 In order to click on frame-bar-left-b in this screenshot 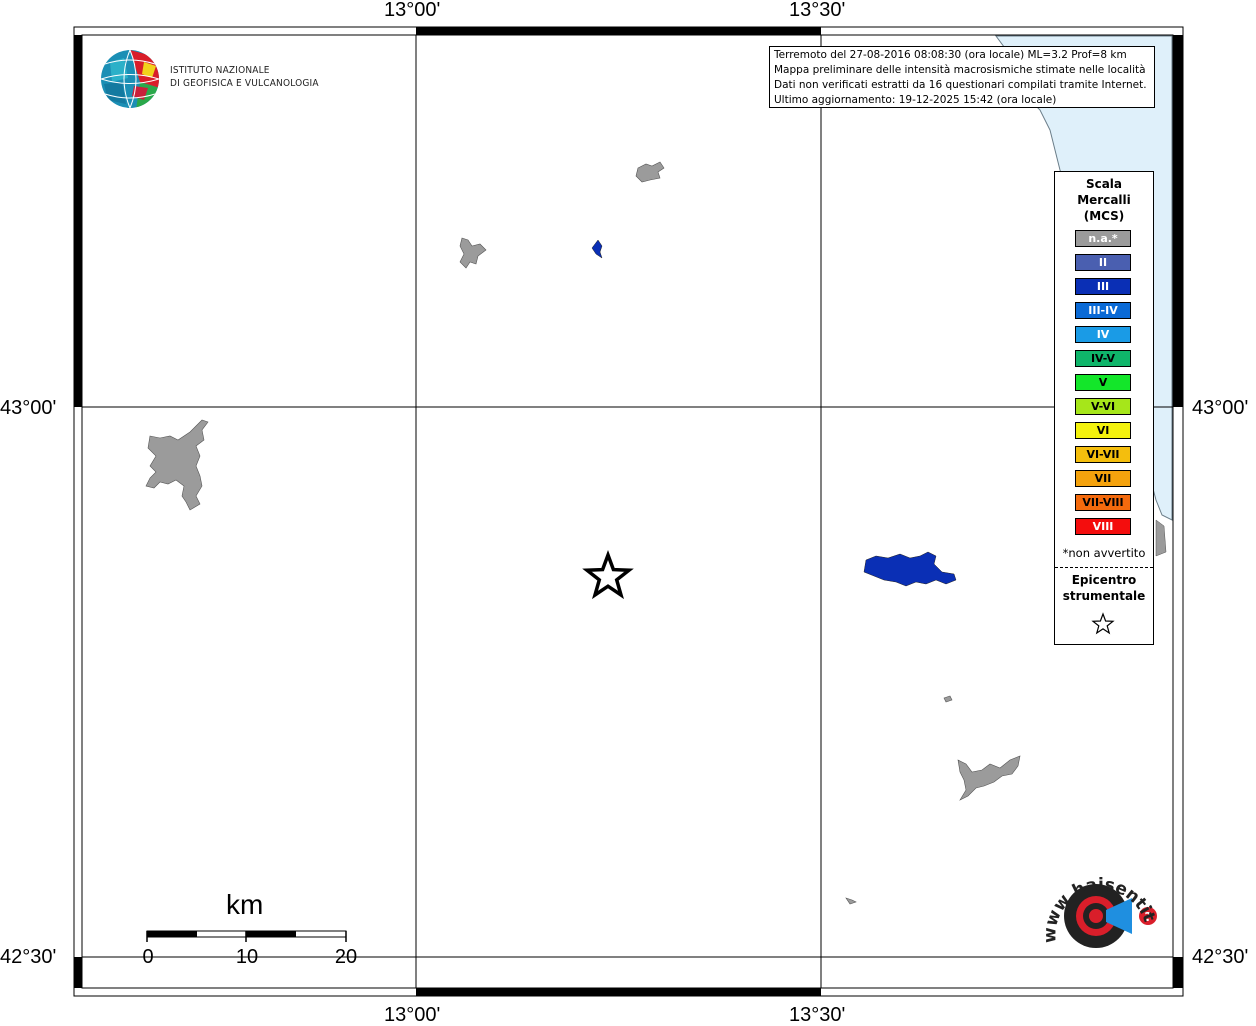, I will do `click(78, 972)`.